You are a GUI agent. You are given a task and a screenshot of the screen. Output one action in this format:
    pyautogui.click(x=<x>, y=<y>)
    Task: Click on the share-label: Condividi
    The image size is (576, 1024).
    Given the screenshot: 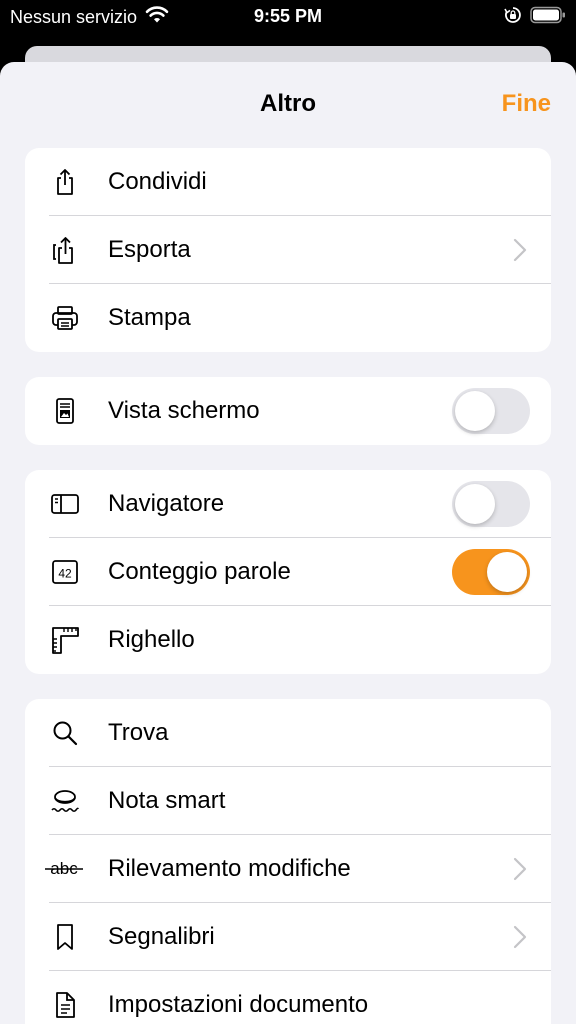 What is the action you would take?
    pyautogui.click(x=157, y=181)
    